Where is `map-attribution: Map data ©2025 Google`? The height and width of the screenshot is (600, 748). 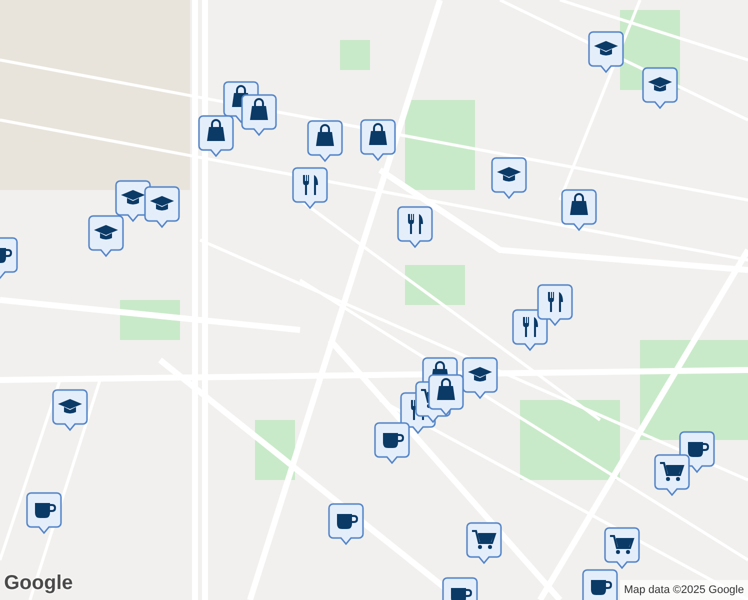
map-attribution: Map data ©2025 Google is located at coordinates (684, 590).